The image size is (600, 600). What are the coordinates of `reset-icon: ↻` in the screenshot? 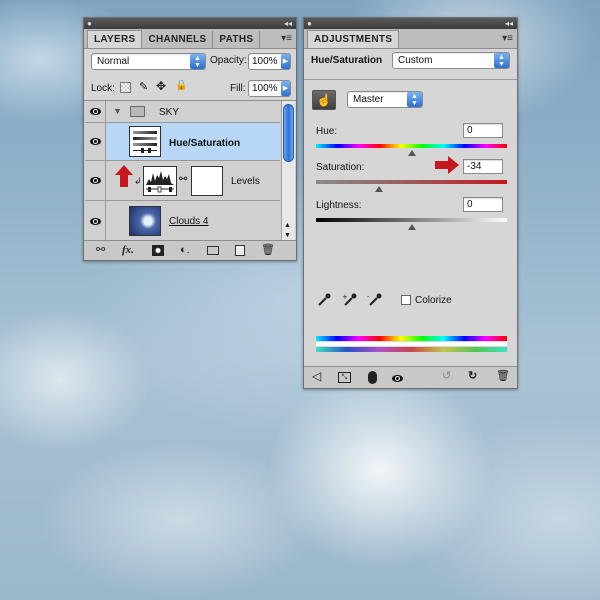 It's located at (472, 376).